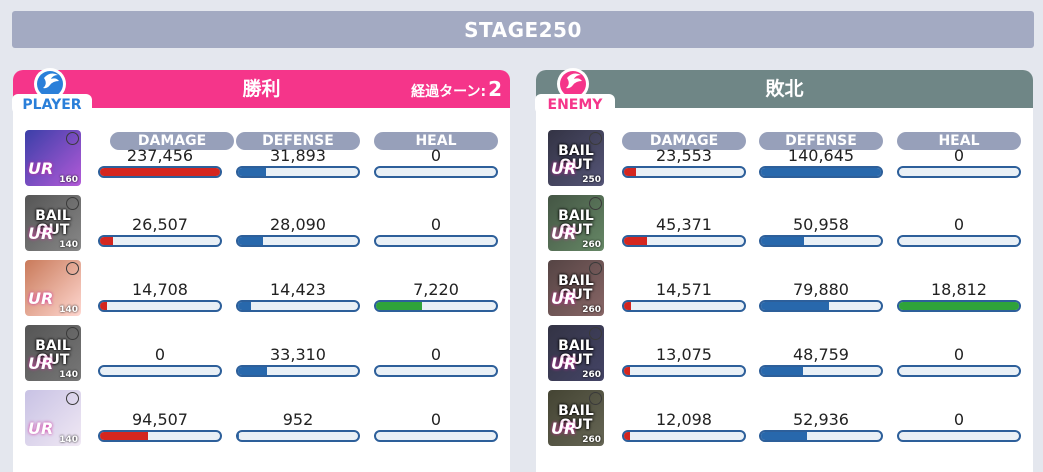  What do you see at coordinates (72, 138) in the screenshot?
I see `element-icon` at bounding box center [72, 138].